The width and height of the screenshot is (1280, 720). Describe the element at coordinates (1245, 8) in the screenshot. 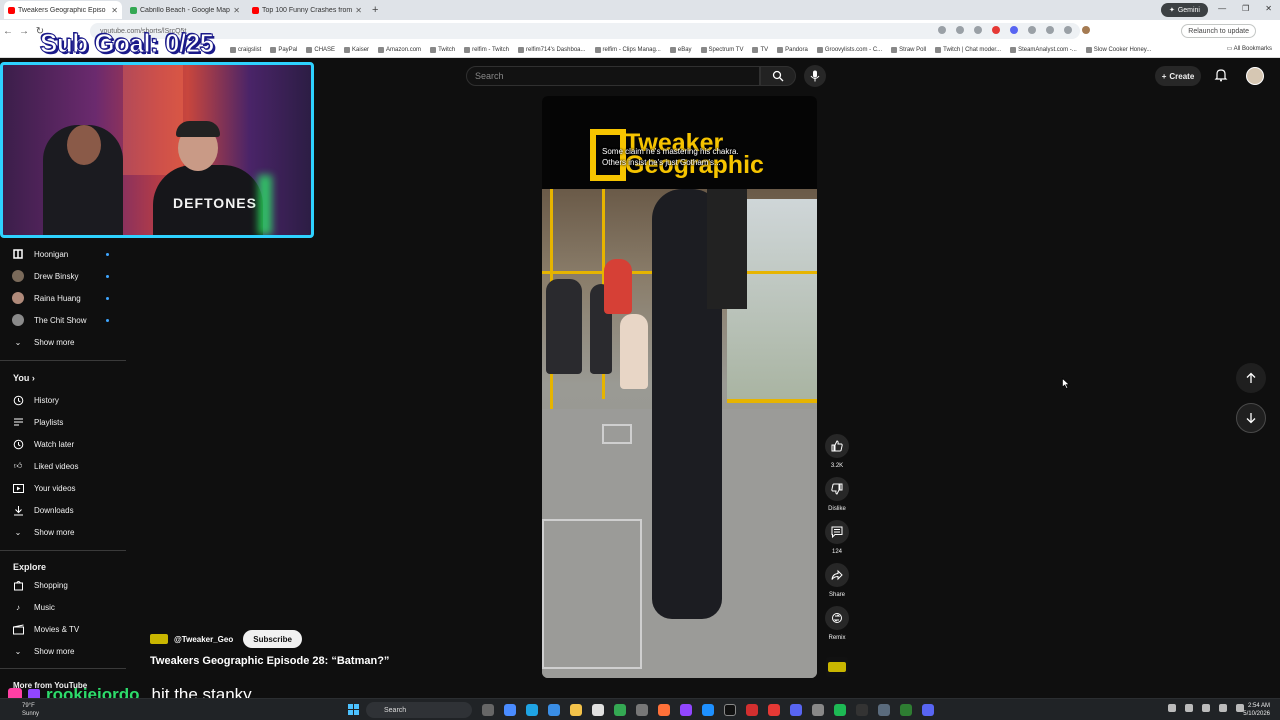

I see `restore-icon: ❐` at that location.